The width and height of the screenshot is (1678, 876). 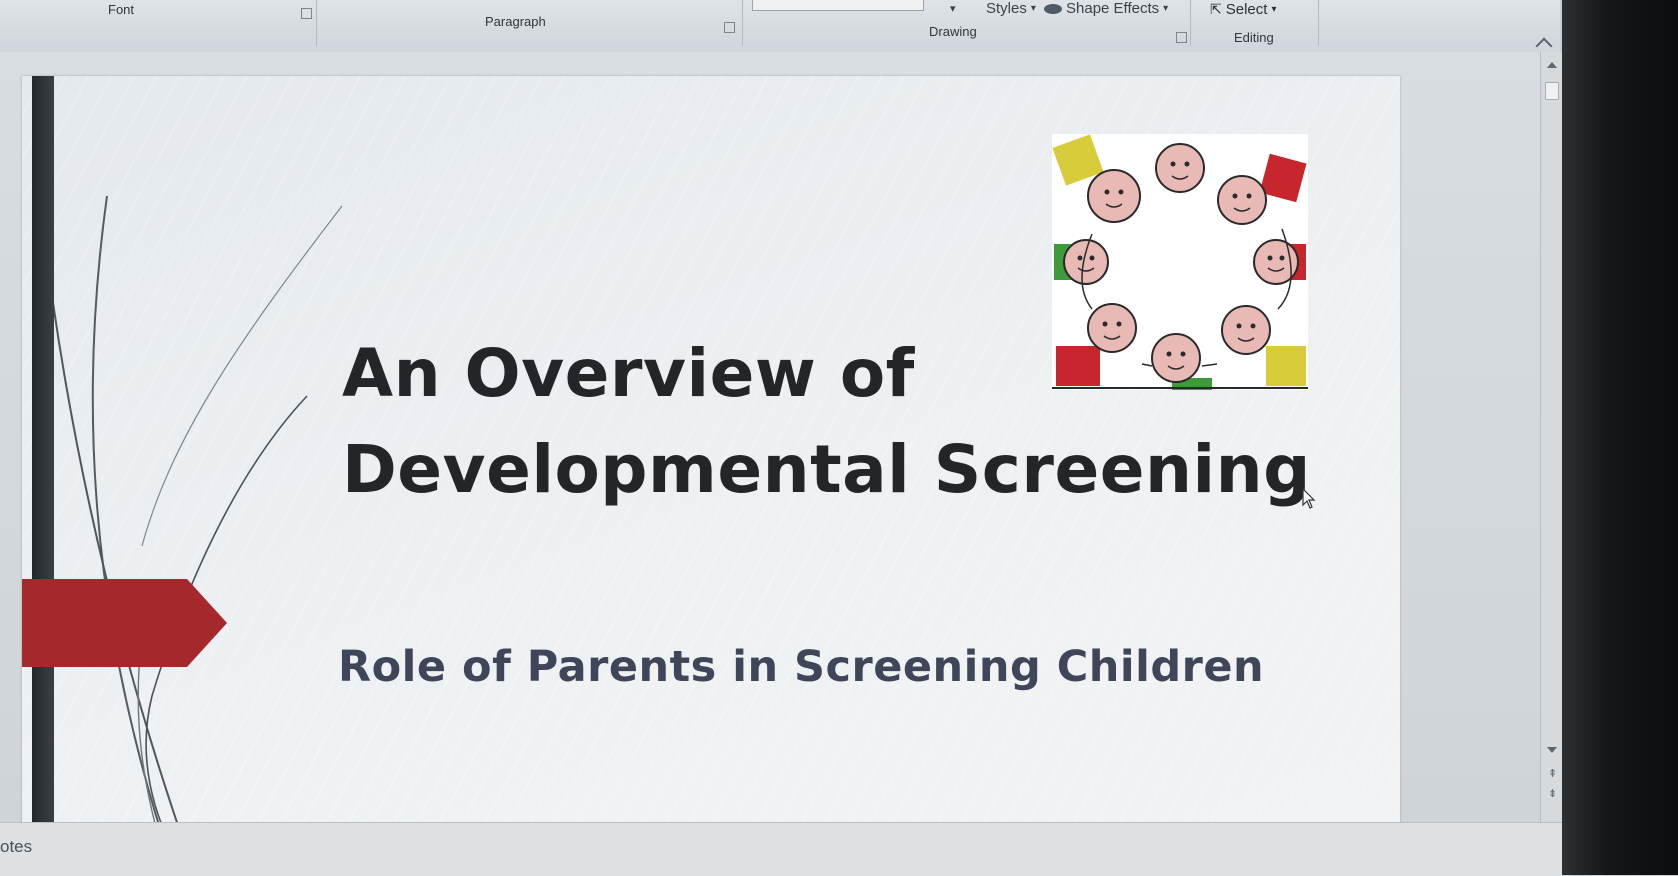 What do you see at coordinates (1552, 750) in the screenshot?
I see `scroll-down-arrow-icon` at bounding box center [1552, 750].